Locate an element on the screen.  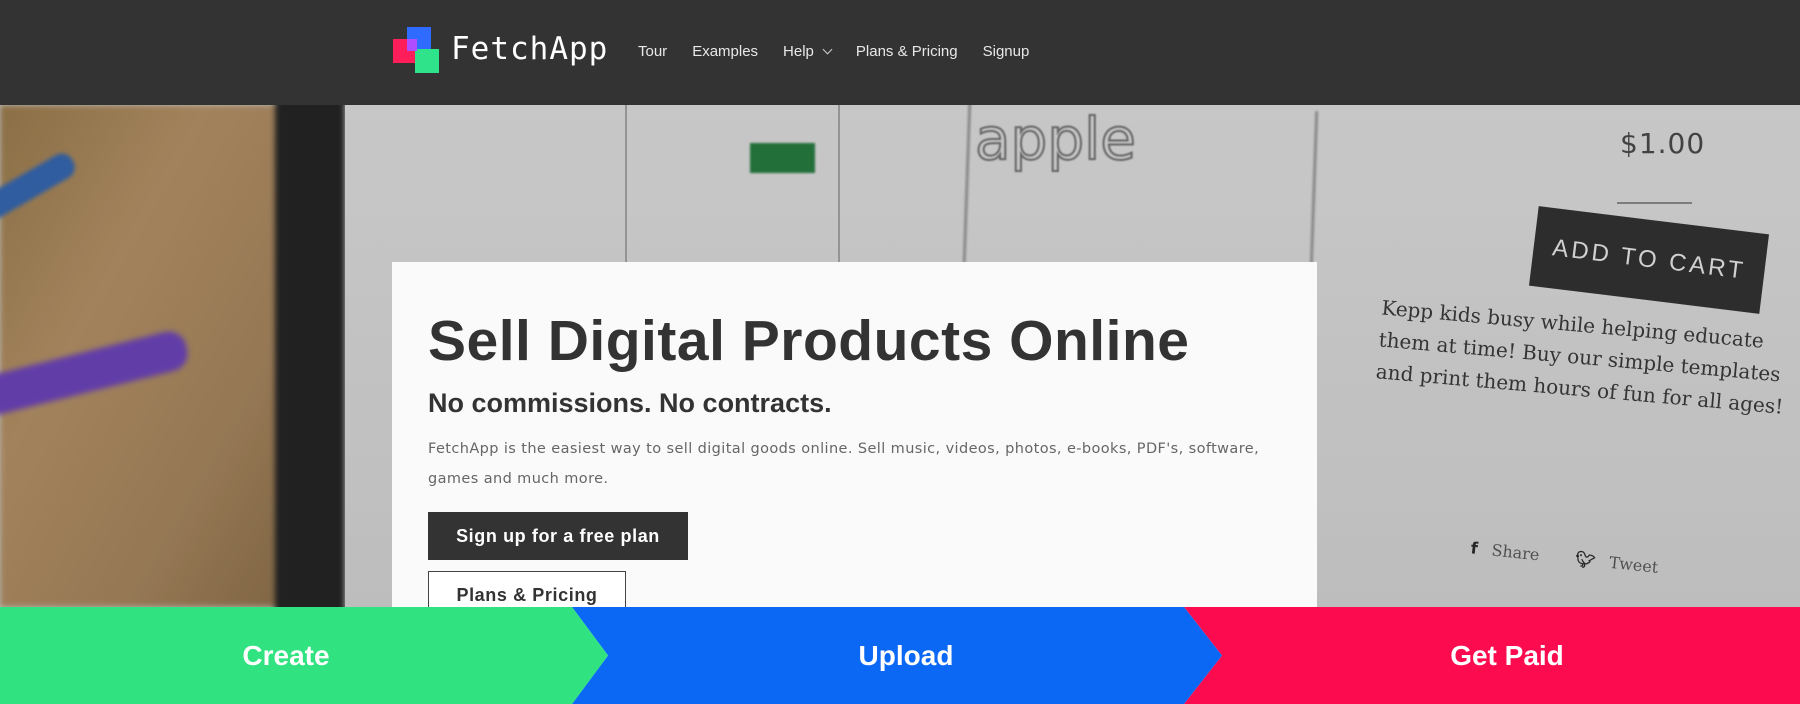
step-upload: Upload is located at coordinates (897, 655).